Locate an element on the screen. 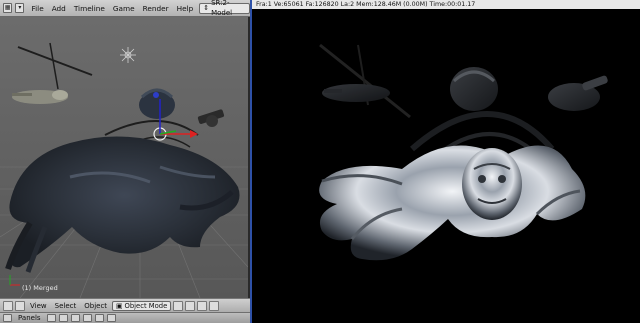 Image resolution: width=640 pixels, height=323 pixels. menu-game: Game is located at coordinates (124, 8).